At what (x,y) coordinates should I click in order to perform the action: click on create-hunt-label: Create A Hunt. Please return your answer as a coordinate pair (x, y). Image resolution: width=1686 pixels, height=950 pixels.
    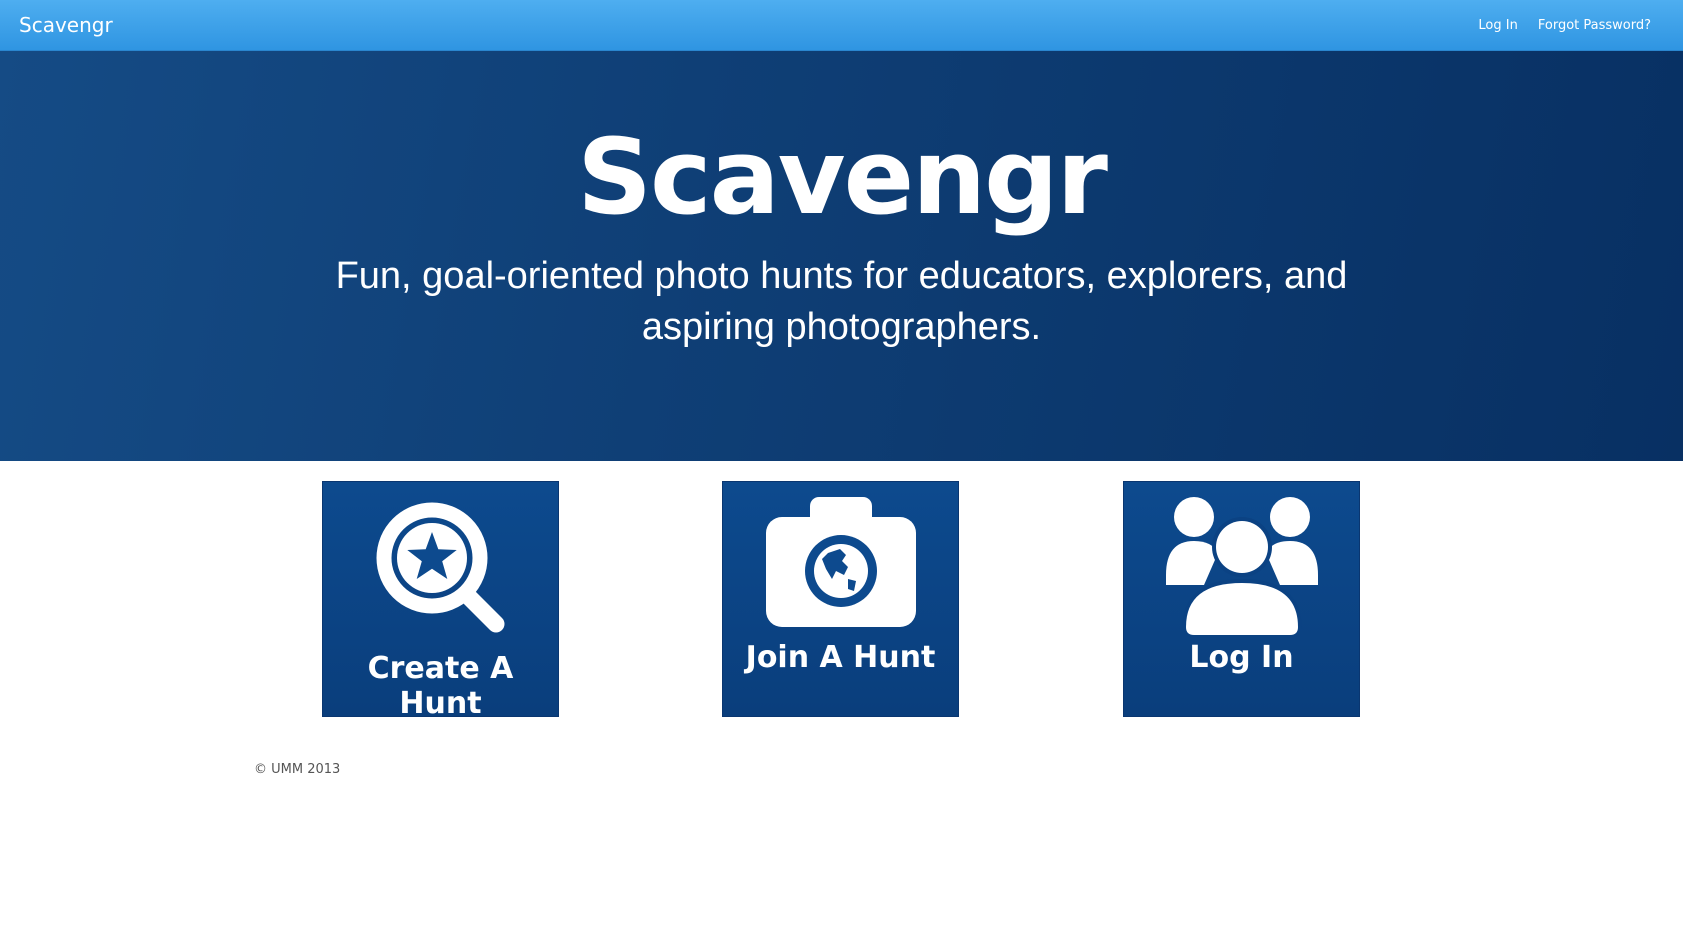
    Looking at the image, I should click on (440, 686).